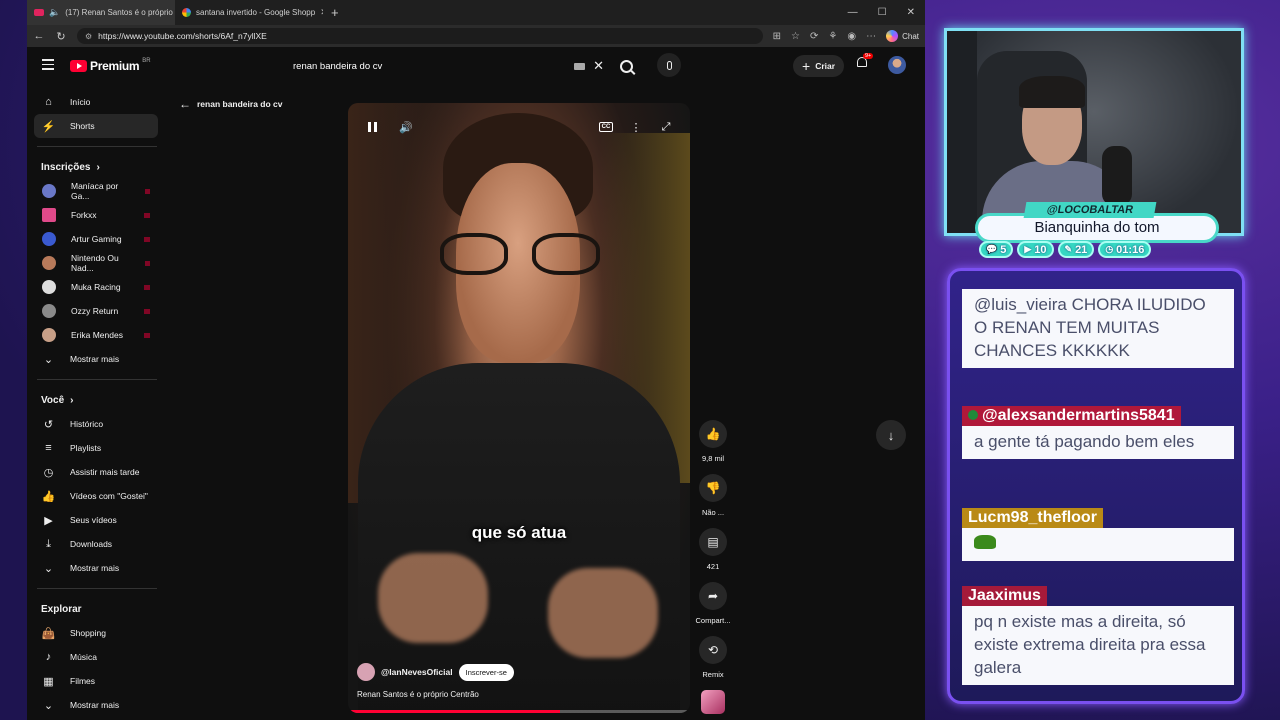 This screenshot has height=720, width=1280. What do you see at coordinates (96, 633) in the screenshot?
I see `sidebar-item-shopping: 👜 Shopping` at bounding box center [96, 633].